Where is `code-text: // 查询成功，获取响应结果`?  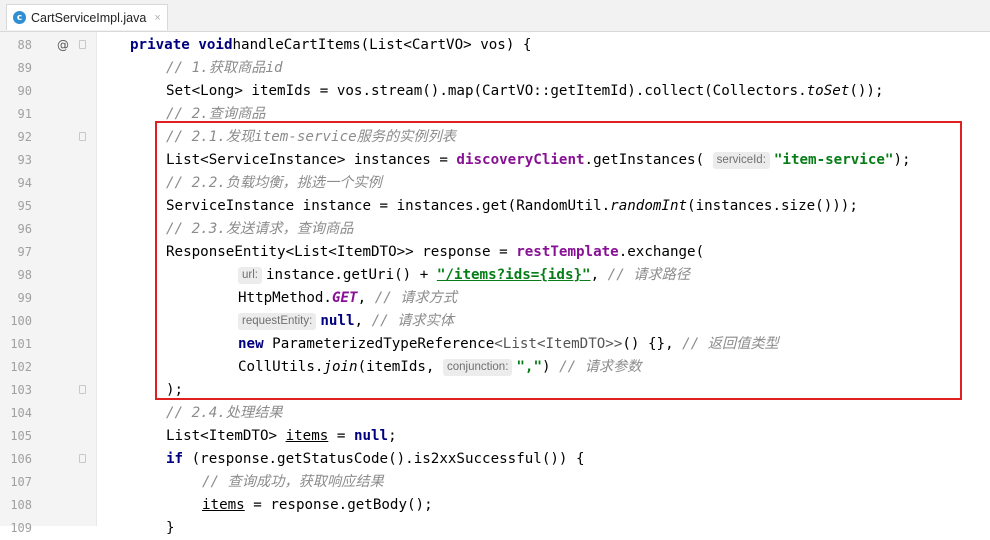
code-text: // 查询成功，获取响应结果 is located at coordinates (293, 482).